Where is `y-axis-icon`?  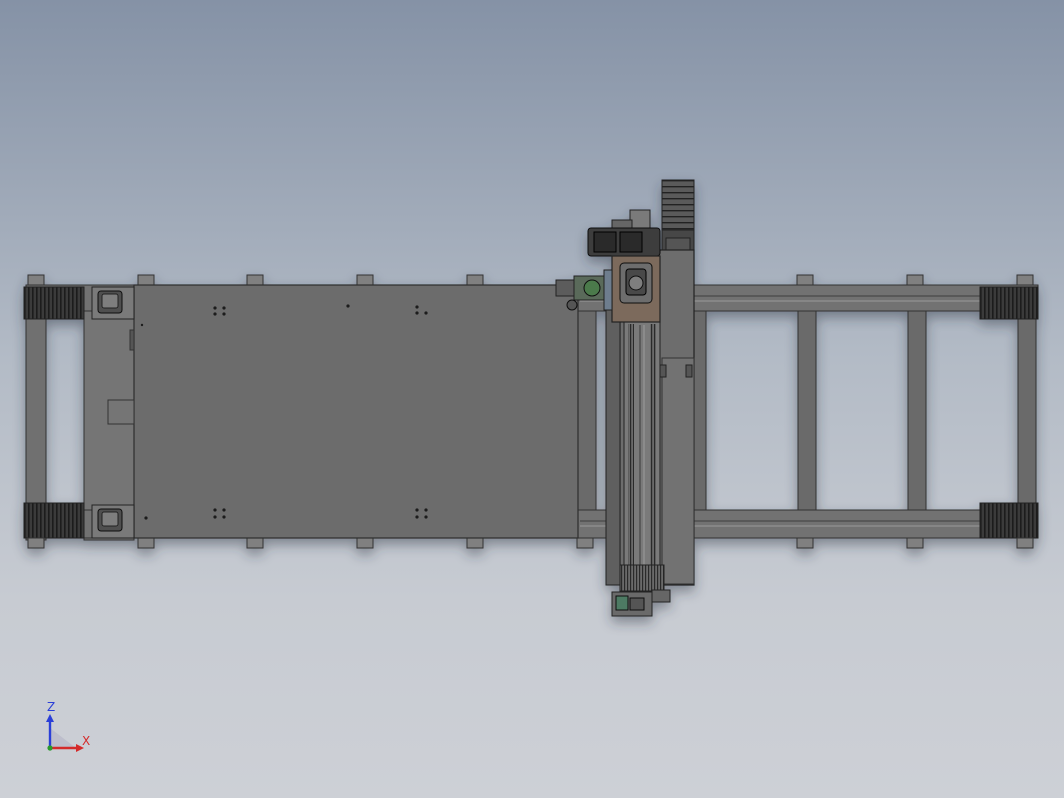
y-axis-icon is located at coordinates (50, 748).